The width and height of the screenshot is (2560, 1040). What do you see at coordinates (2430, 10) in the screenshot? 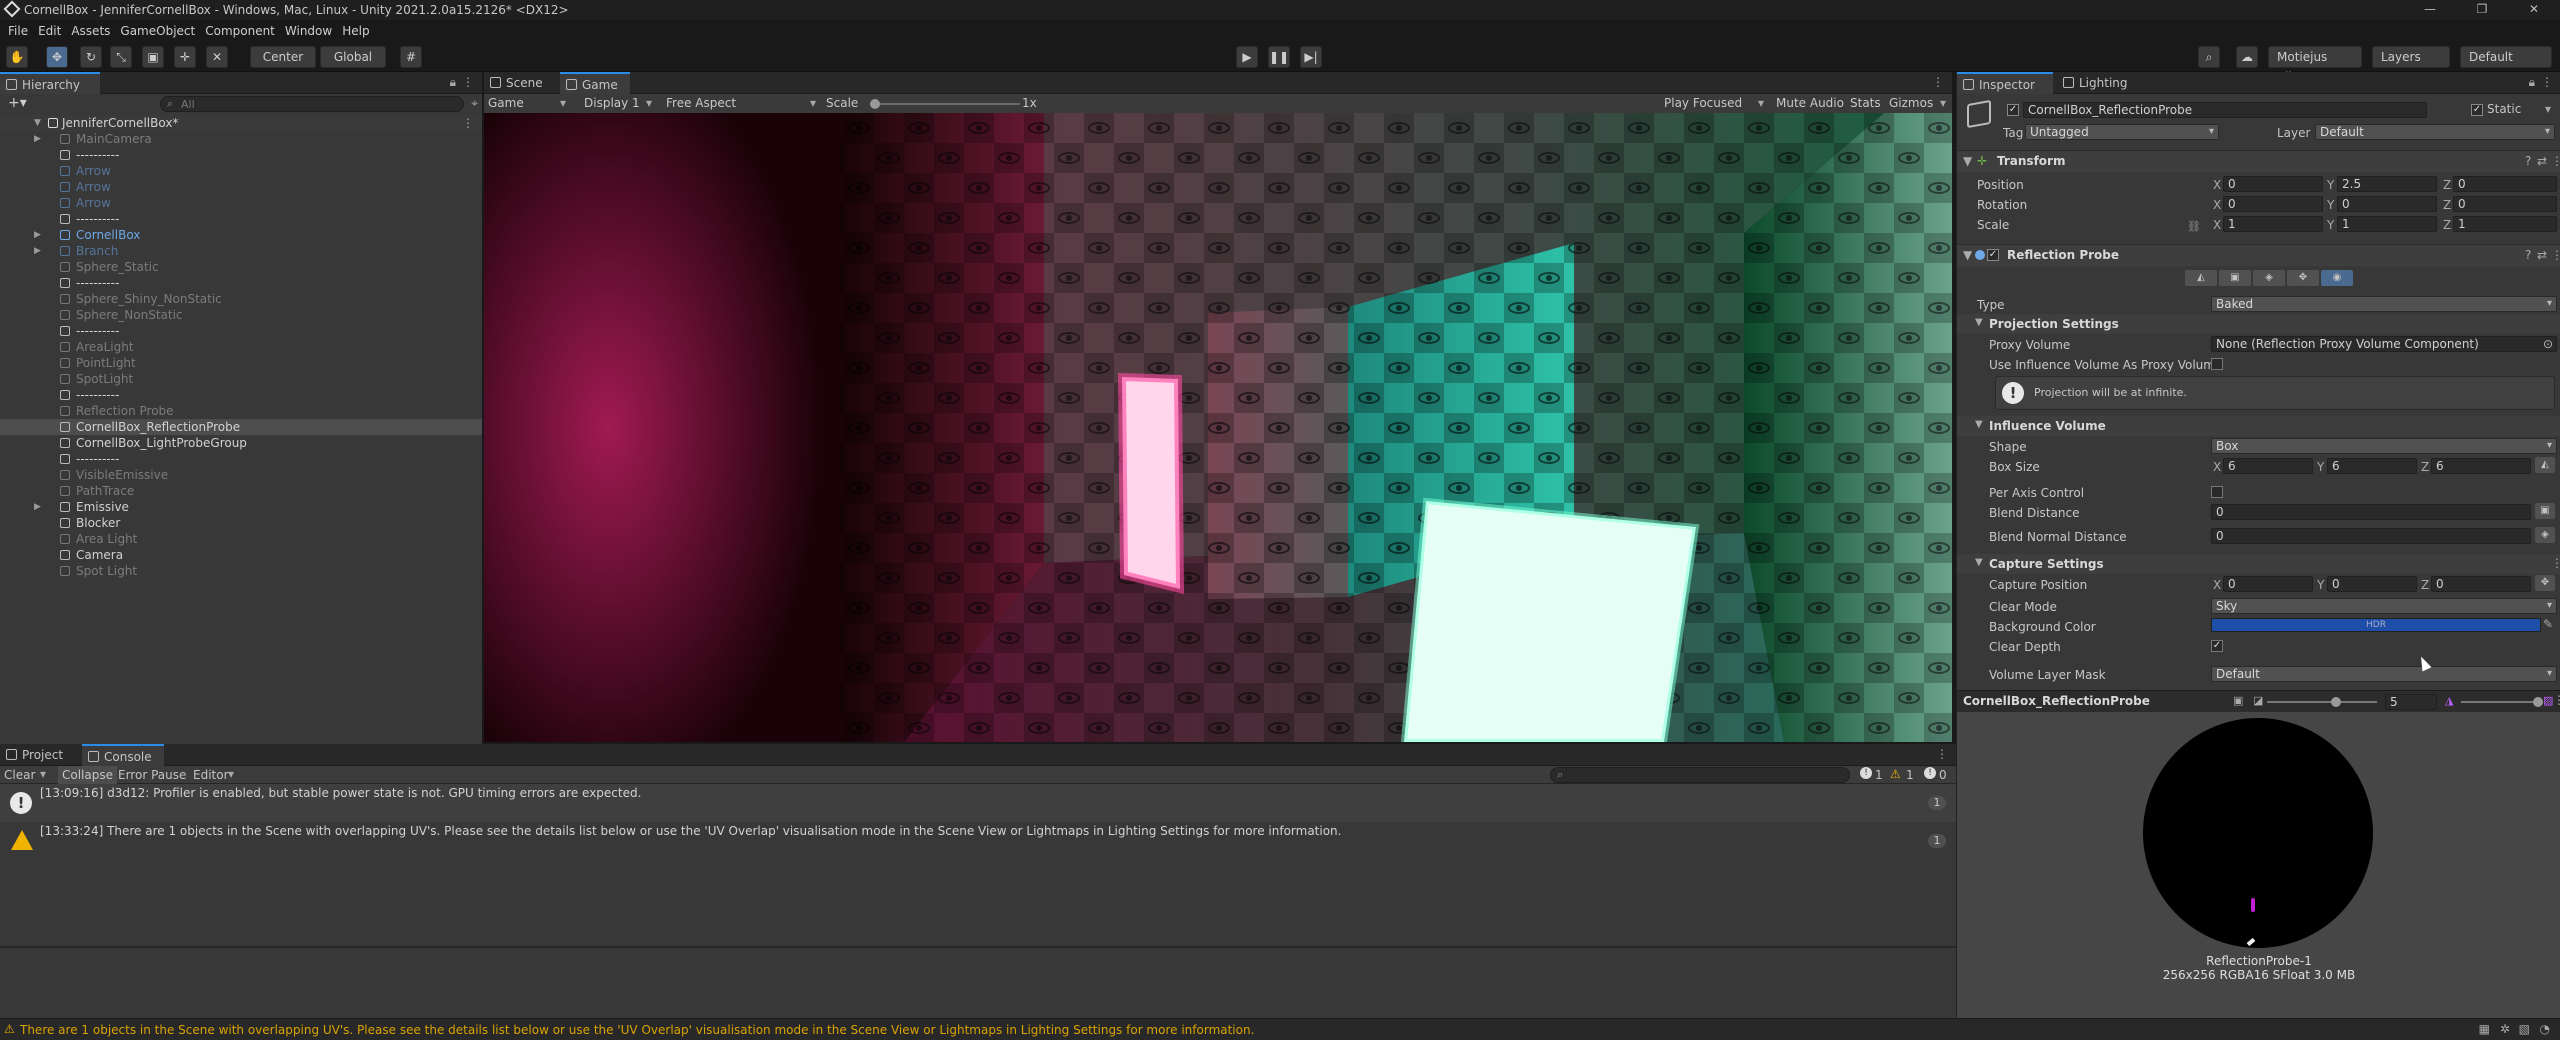
I see `minimize-button: —` at bounding box center [2430, 10].